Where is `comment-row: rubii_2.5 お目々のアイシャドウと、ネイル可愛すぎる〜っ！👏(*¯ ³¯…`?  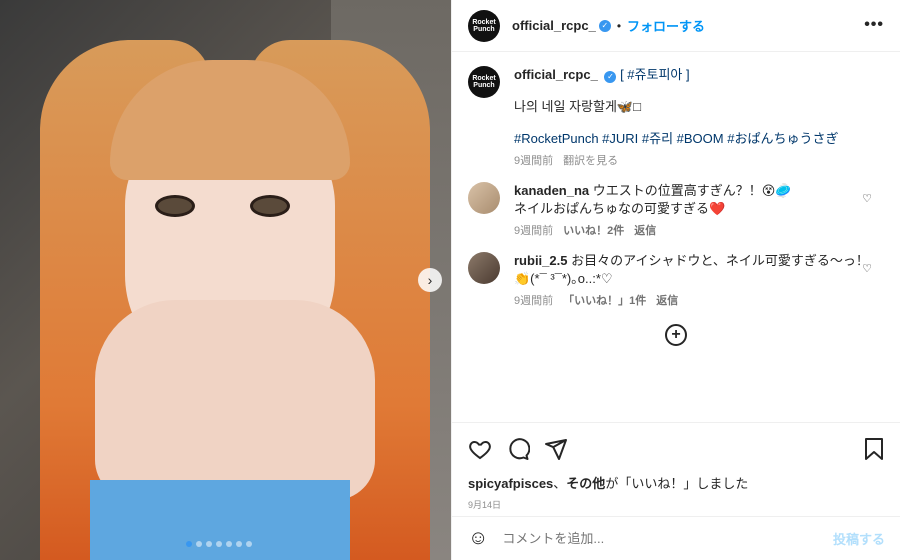
comment-row: rubii_2.5 お目々のアイシャドウと、ネイル可愛すぎる〜っ！👏(*¯ ³¯… is located at coordinates (676, 281).